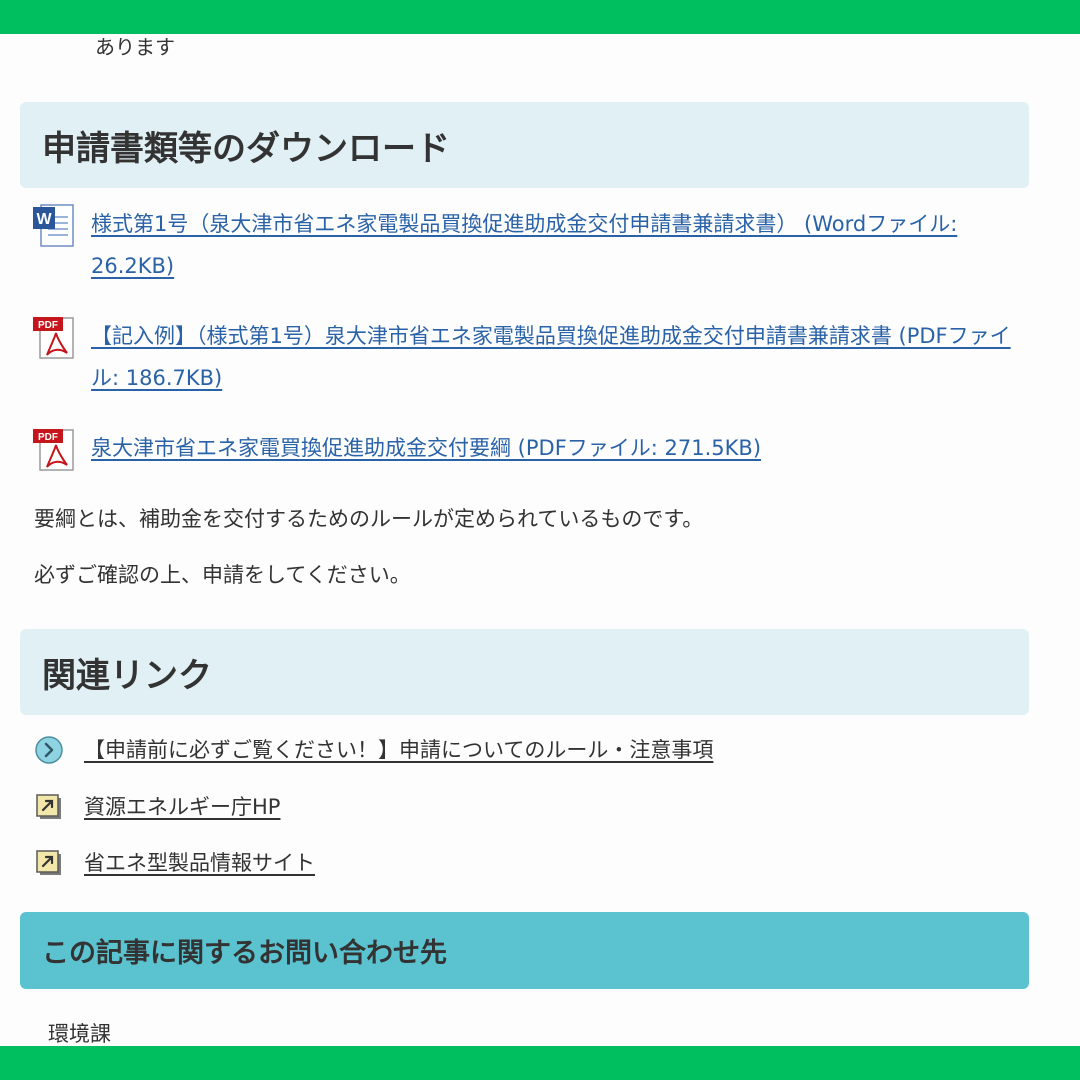 The width and height of the screenshot is (1080, 1080). What do you see at coordinates (79, 1034) in the screenshot?
I see `contact-department: 環境課` at bounding box center [79, 1034].